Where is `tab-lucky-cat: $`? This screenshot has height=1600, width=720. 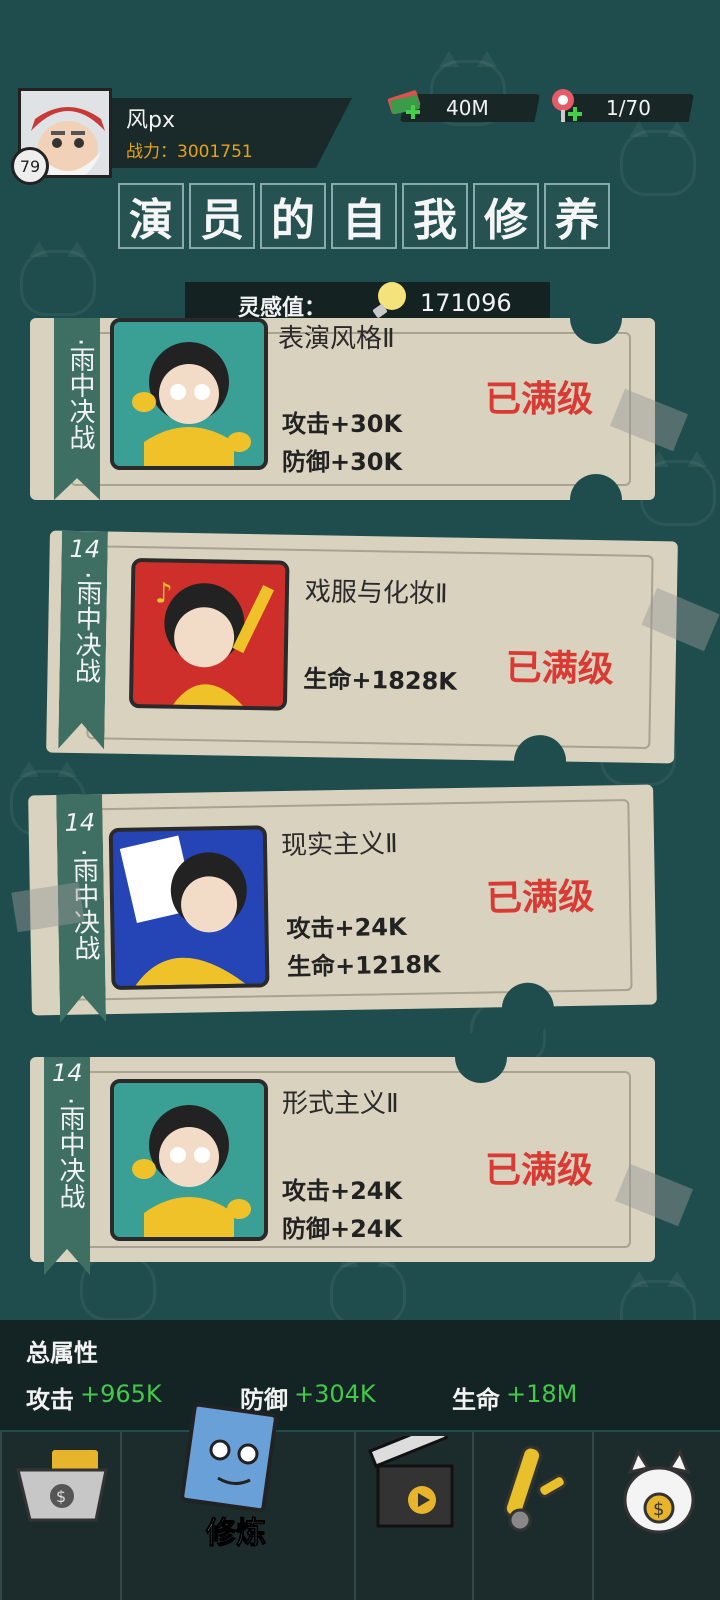 tab-lucky-cat: $ is located at coordinates (656, 1516).